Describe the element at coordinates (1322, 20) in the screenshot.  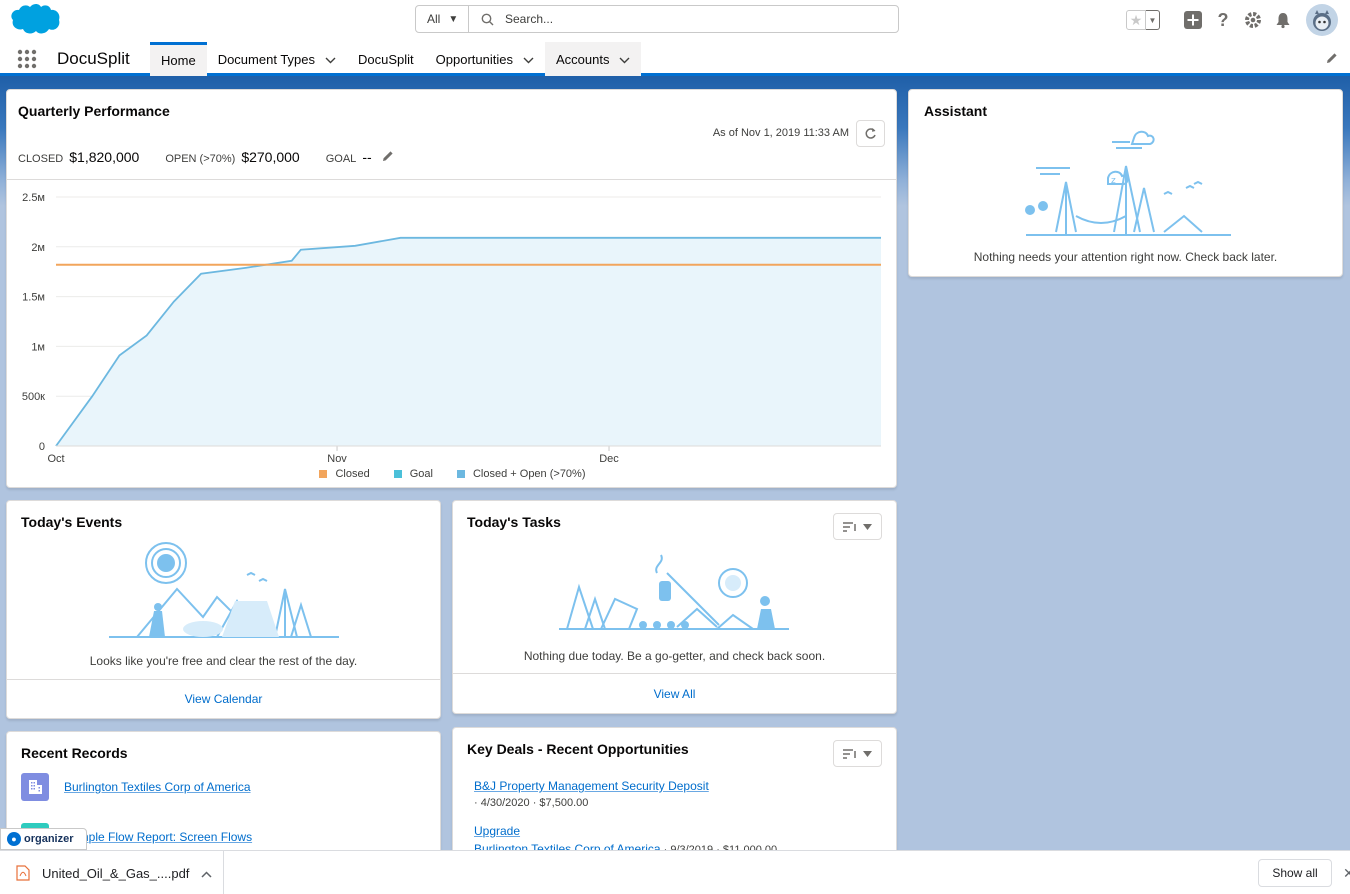
I see `user-avatar` at that location.